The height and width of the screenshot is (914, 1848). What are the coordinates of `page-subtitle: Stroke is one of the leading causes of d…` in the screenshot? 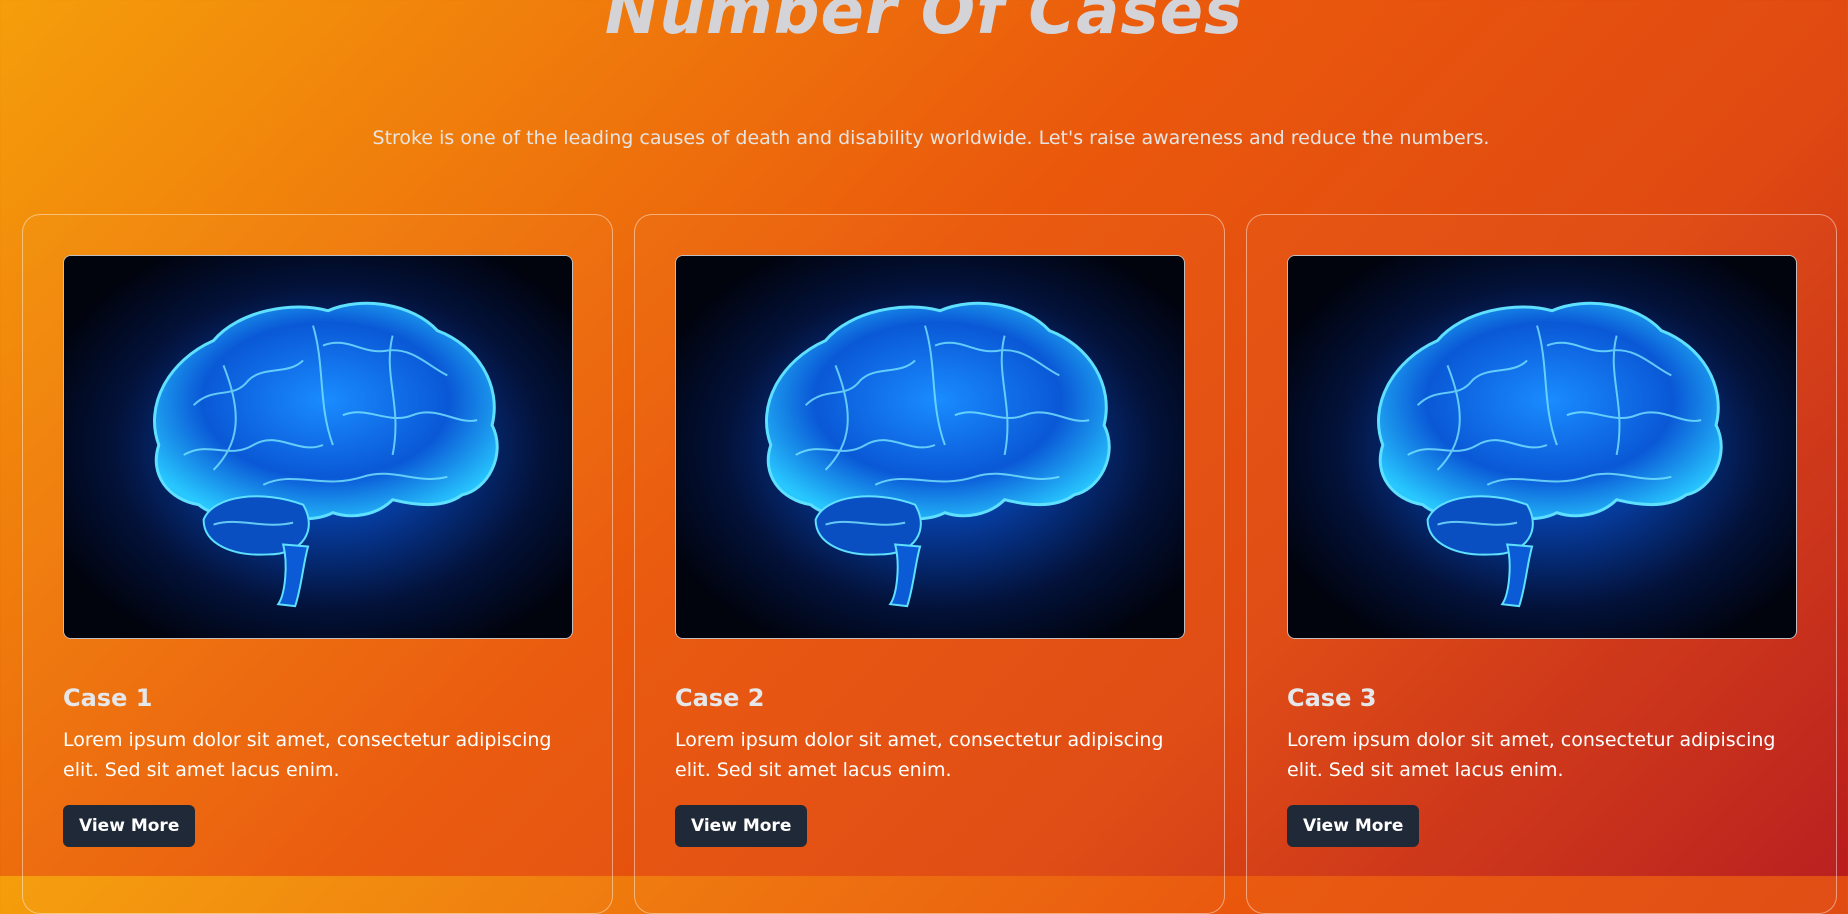 It's located at (931, 138).